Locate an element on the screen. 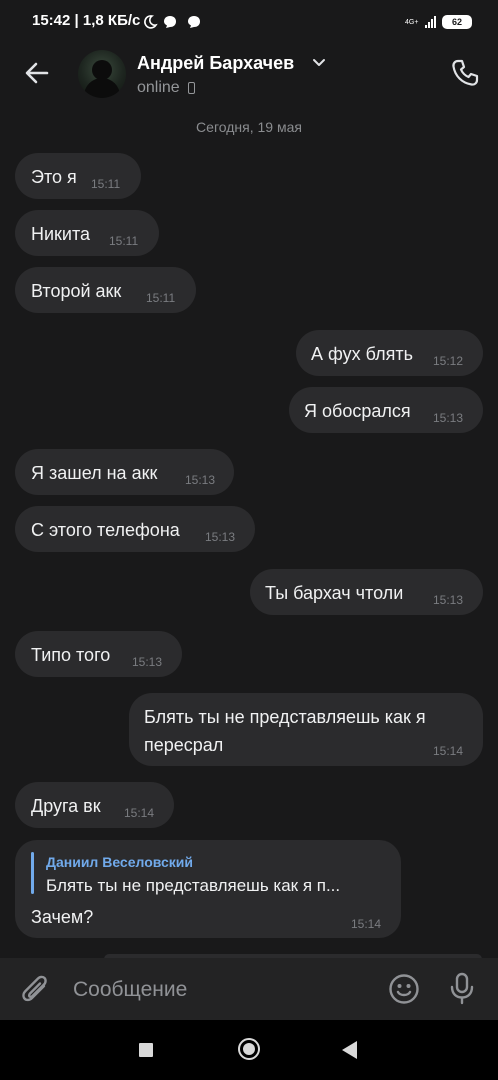 This screenshot has width=498, height=1080. message-bubble: Я зашел на акк 15:13 is located at coordinates (124, 472).